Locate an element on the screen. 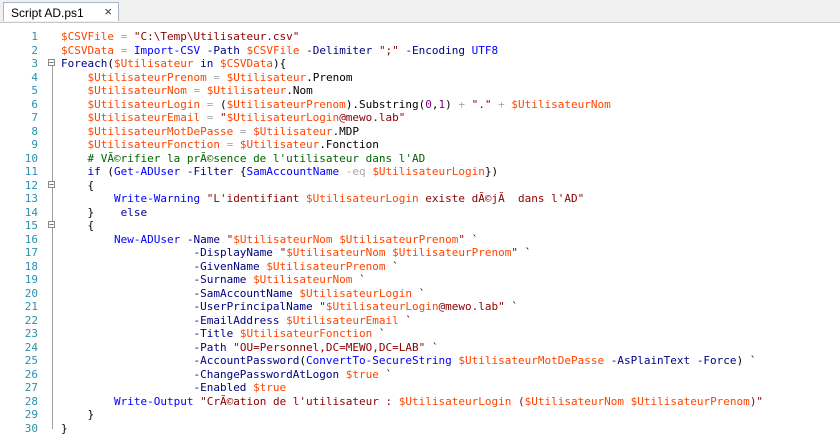 The image size is (840, 440). code-token: ";" is located at coordinates (388, 50).